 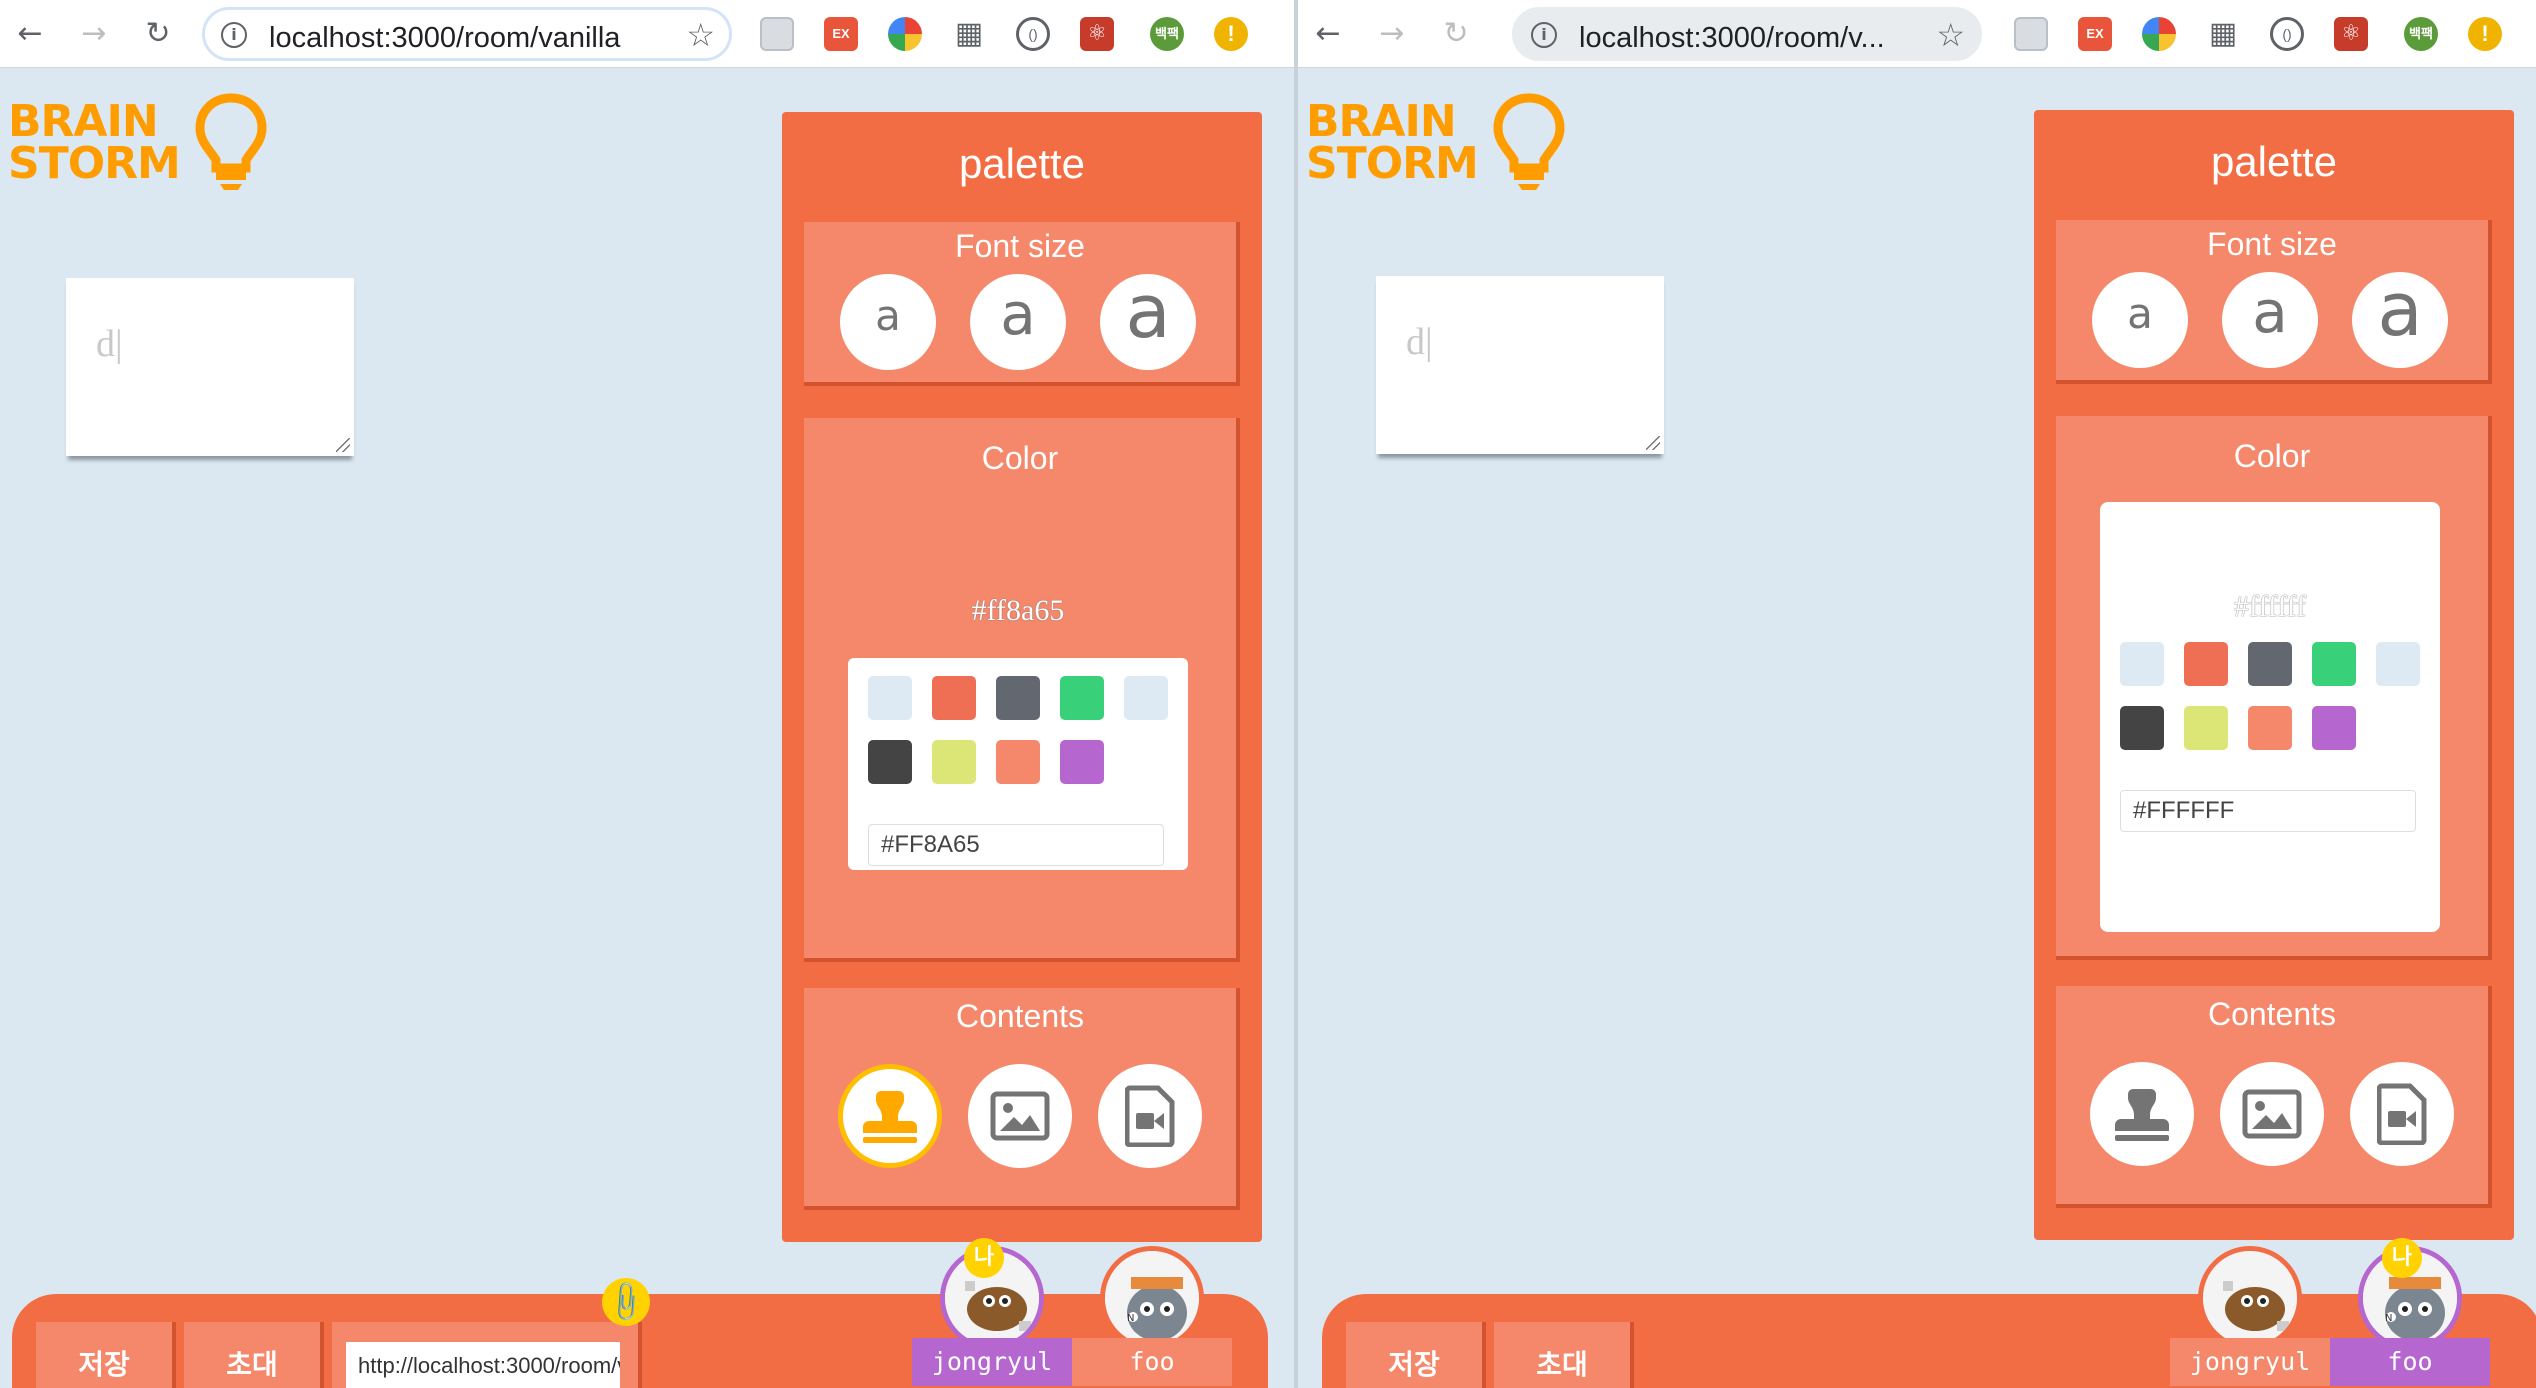 What do you see at coordinates (2250, 1298) in the screenshot?
I see `avatar` at bounding box center [2250, 1298].